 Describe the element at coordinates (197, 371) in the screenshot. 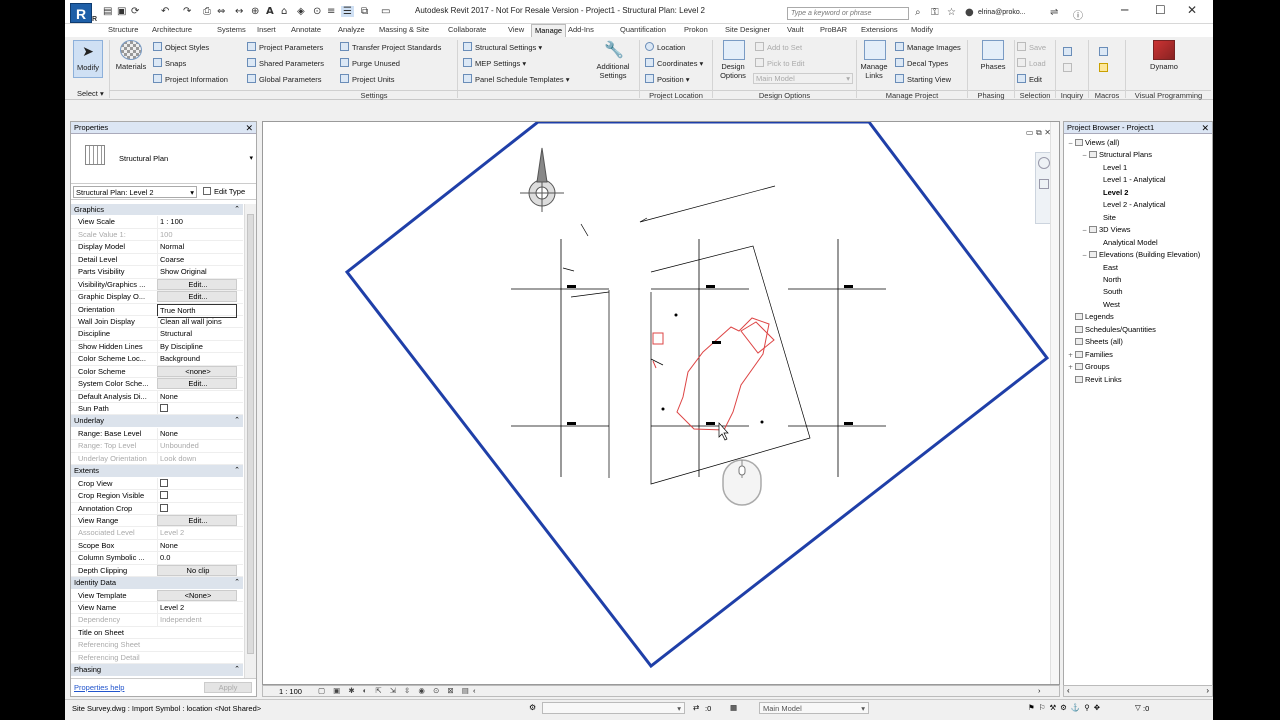

I see `property-button: <none>` at that location.